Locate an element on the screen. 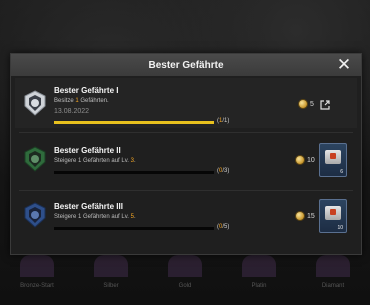 This screenshot has width=370, height=305. progress-fill is located at coordinates (134, 122).